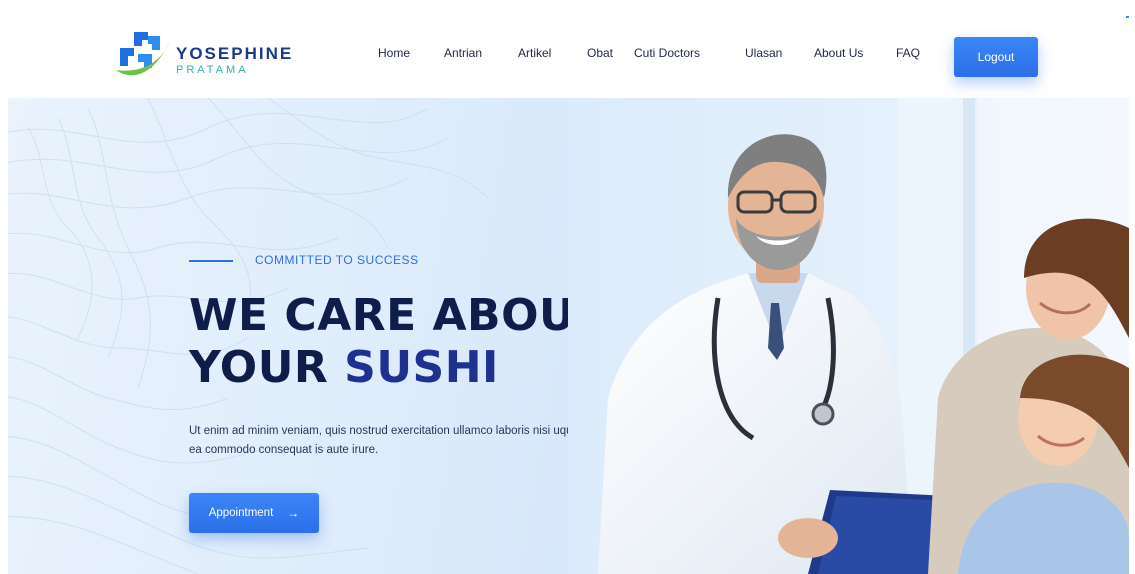  I want to click on scroll-indicator, so click(1127, 17).